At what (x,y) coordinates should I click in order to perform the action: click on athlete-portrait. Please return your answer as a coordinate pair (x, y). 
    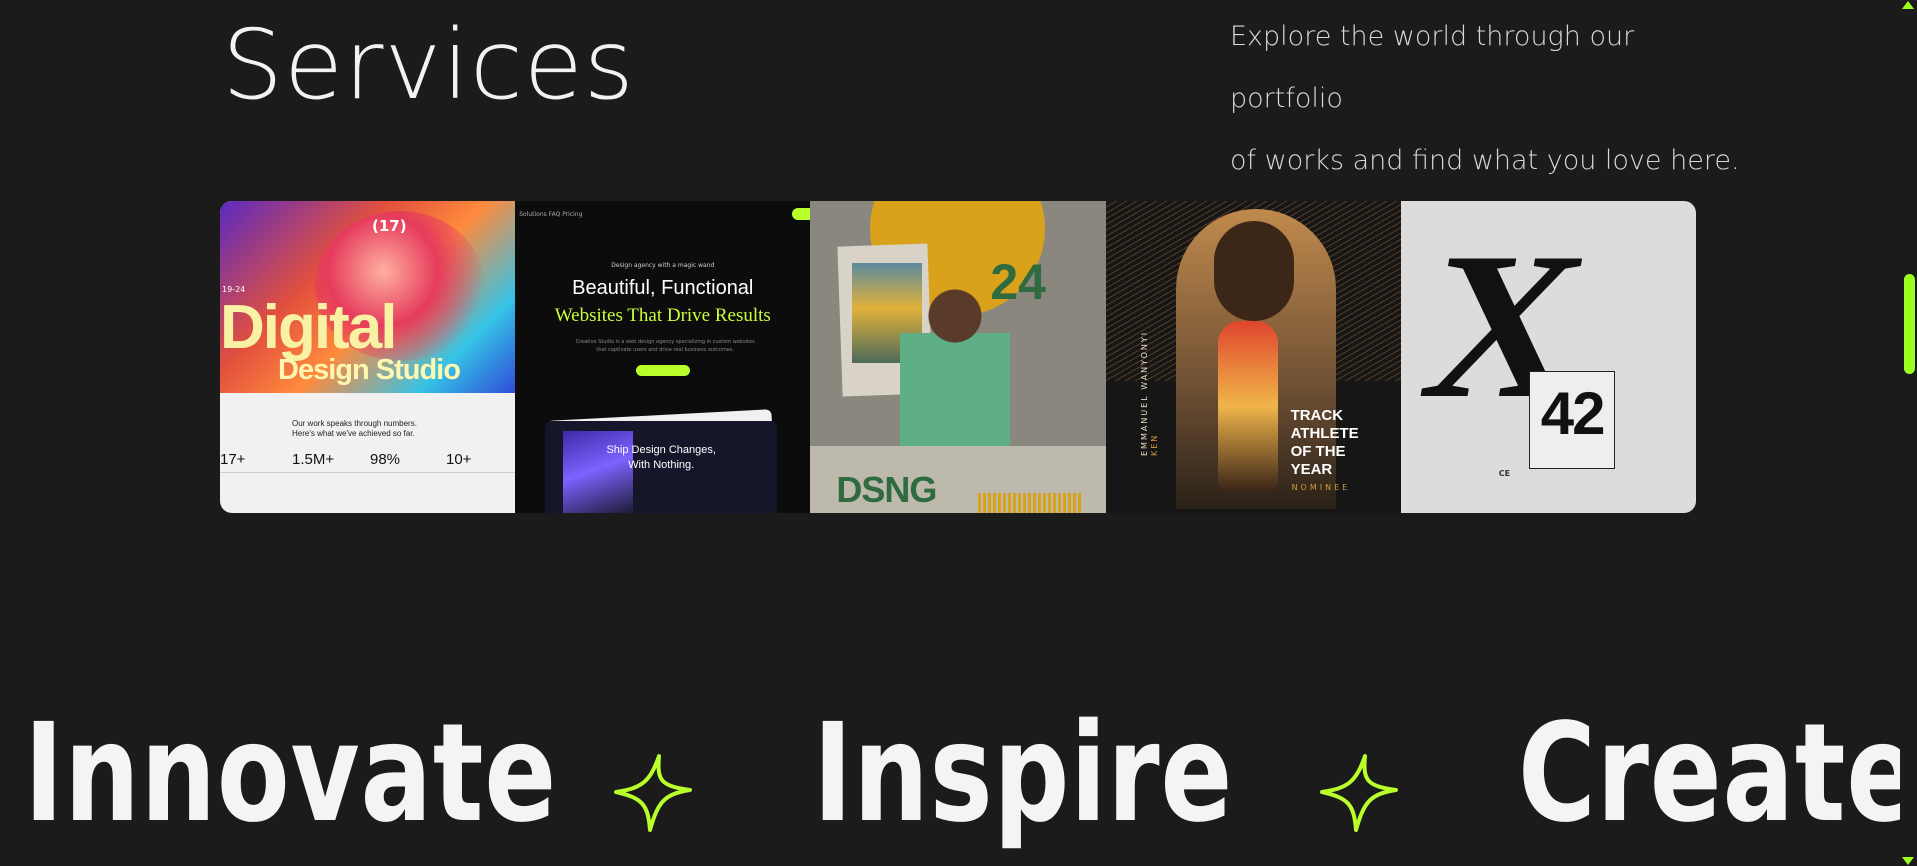
    Looking at the image, I should click on (1253, 271).